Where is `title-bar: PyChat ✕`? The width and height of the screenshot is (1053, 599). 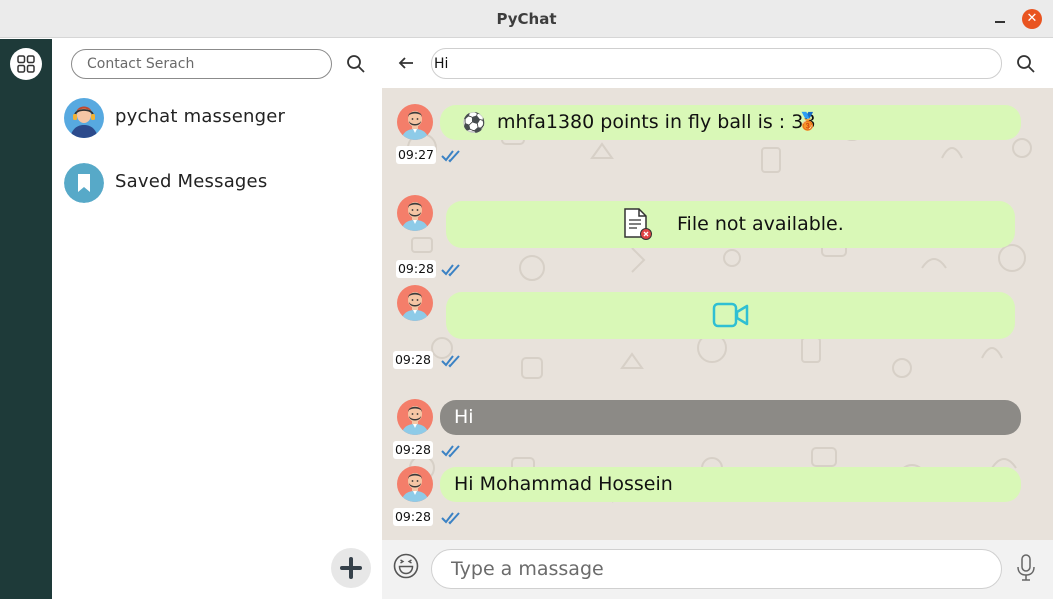
title-bar: PyChat ✕ is located at coordinates (526, 19).